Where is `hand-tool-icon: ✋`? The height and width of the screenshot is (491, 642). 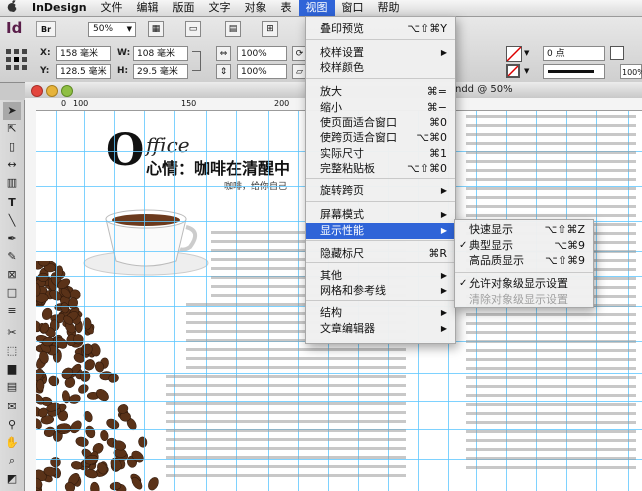
hand-tool-icon: ✋ is located at coordinates (12, 443).